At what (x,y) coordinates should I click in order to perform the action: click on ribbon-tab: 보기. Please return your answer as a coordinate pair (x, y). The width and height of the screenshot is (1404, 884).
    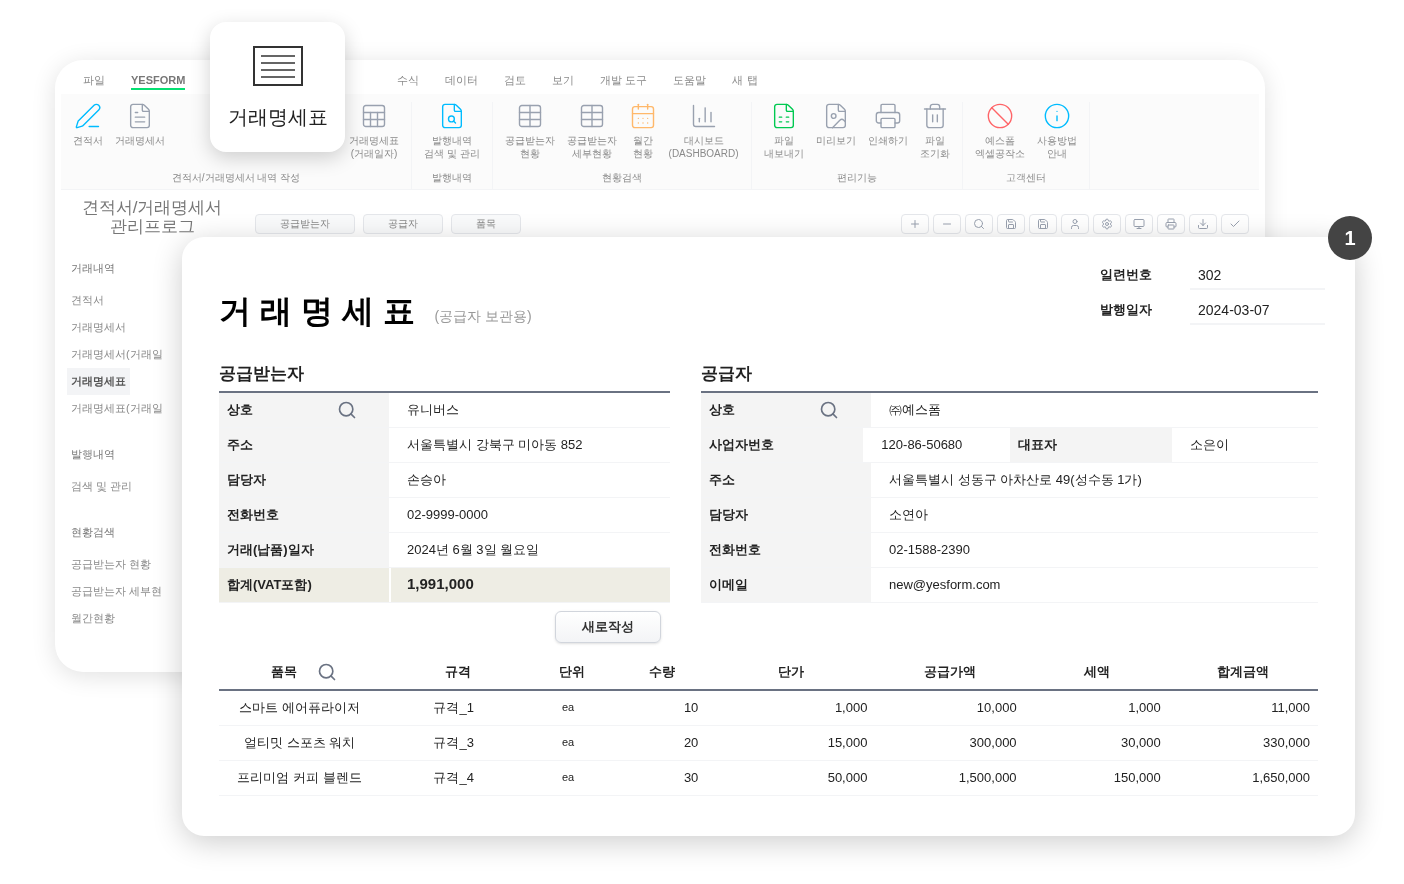
    Looking at the image, I should click on (563, 81).